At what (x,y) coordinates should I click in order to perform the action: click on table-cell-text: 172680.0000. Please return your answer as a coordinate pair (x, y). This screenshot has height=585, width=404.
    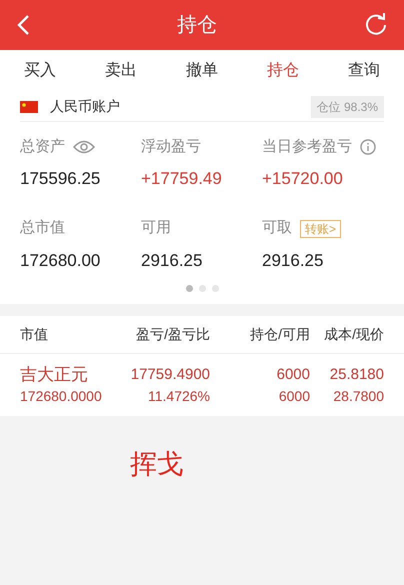
    Looking at the image, I should click on (61, 396).